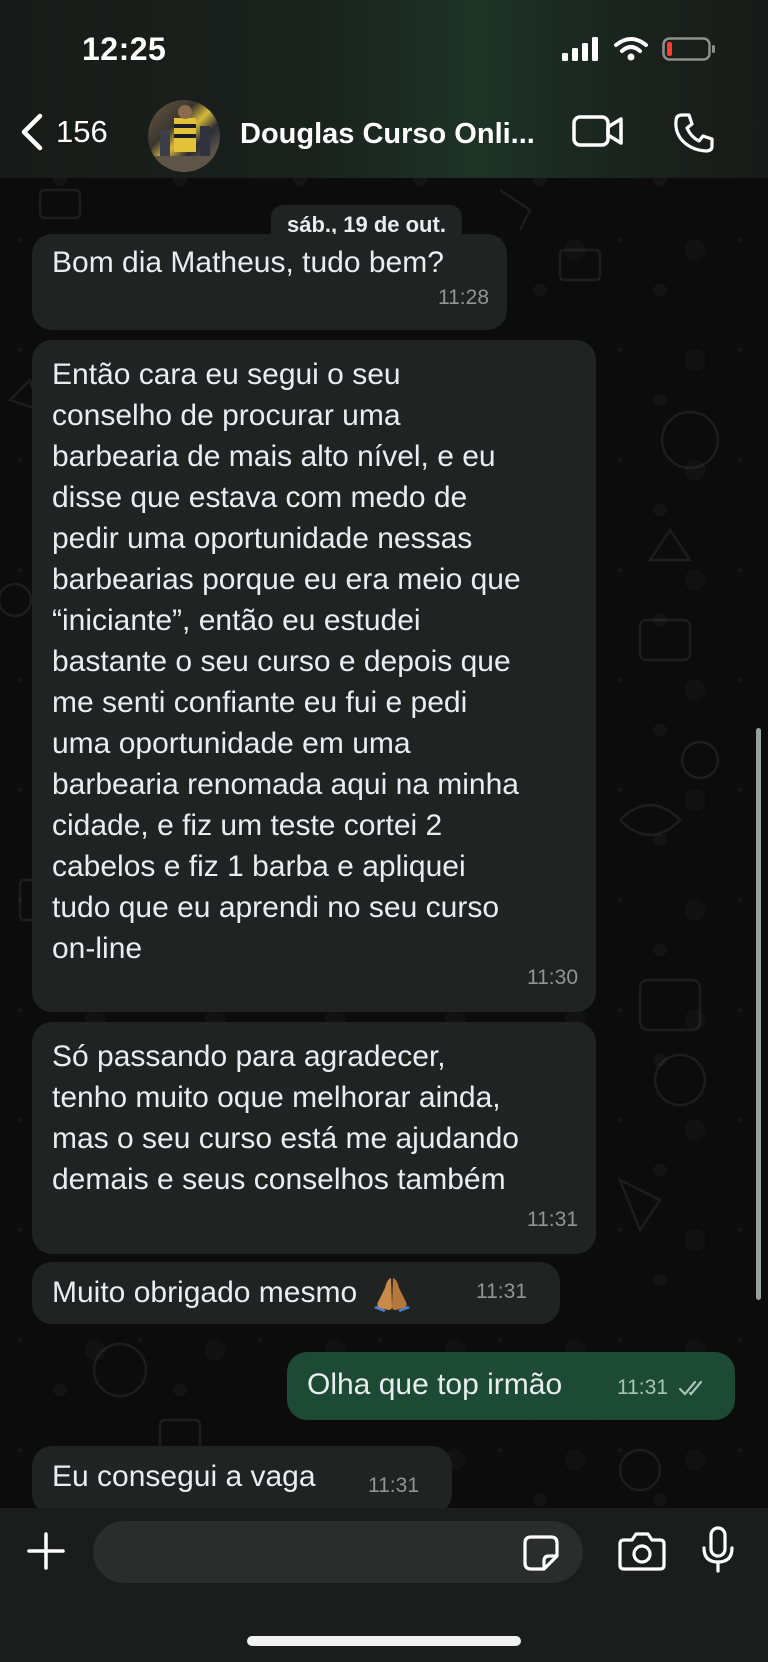 The height and width of the screenshot is (1662, 768). What do you see at coordinates (124, 49) in the screenshot?
I see `status-bar-time: 12:25` at bounding box center [124, 49].